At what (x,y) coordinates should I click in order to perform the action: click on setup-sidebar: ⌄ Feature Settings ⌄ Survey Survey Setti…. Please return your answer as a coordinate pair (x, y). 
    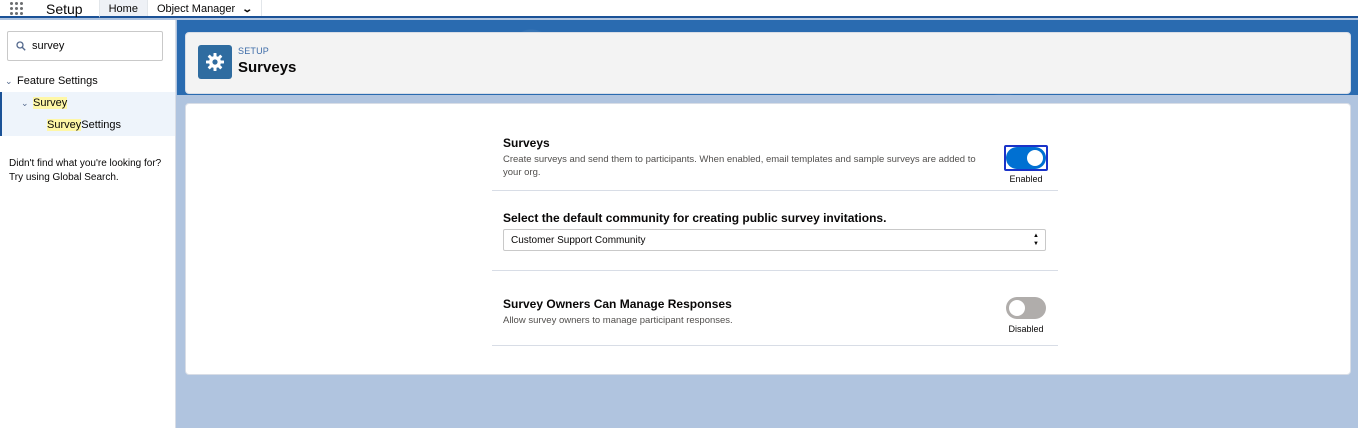
    Looking at the image, I should click on (88, 224).